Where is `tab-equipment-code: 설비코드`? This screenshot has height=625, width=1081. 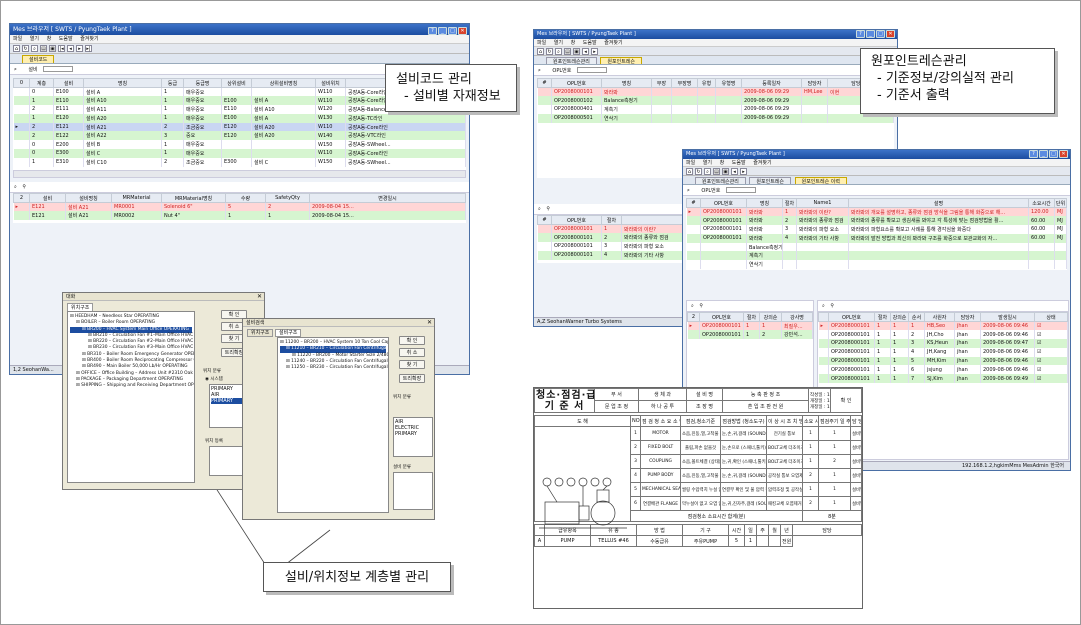
tab-equipment-code: 설비코드 is located at coordinates (38, 59).